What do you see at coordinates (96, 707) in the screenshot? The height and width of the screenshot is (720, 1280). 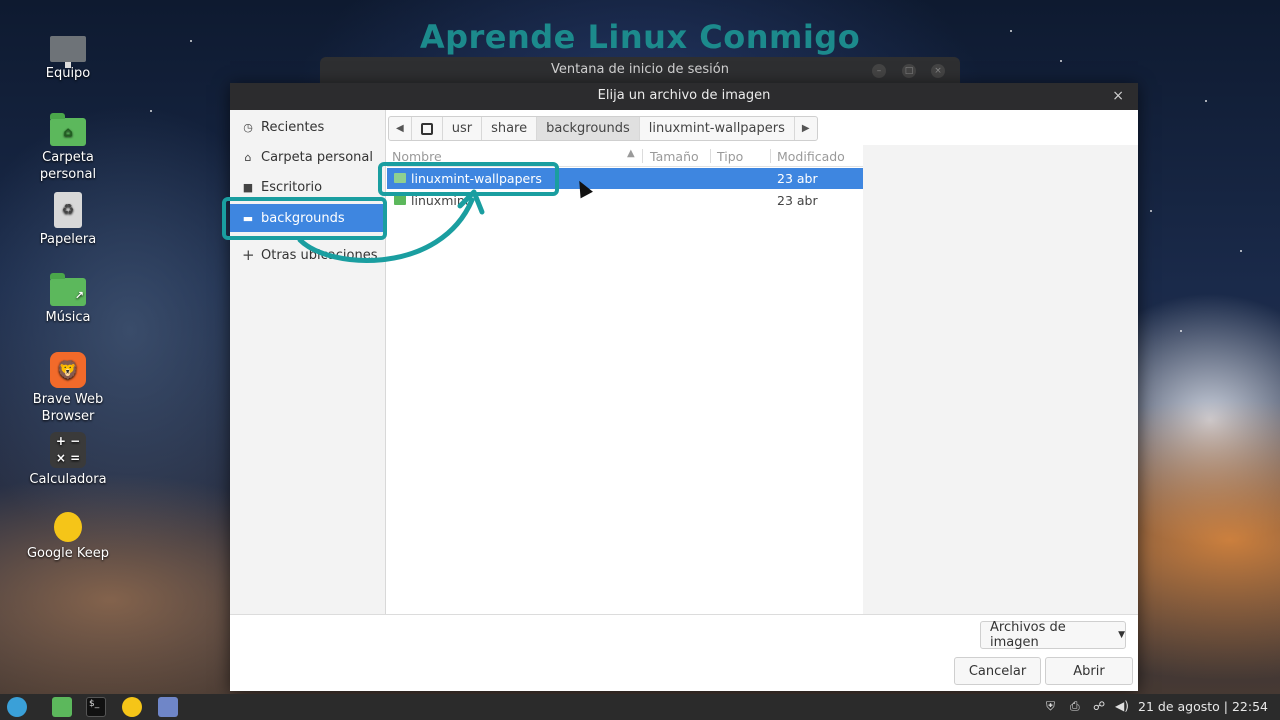 I see `terminal-icon: $_` at bounding box center [96, 707].